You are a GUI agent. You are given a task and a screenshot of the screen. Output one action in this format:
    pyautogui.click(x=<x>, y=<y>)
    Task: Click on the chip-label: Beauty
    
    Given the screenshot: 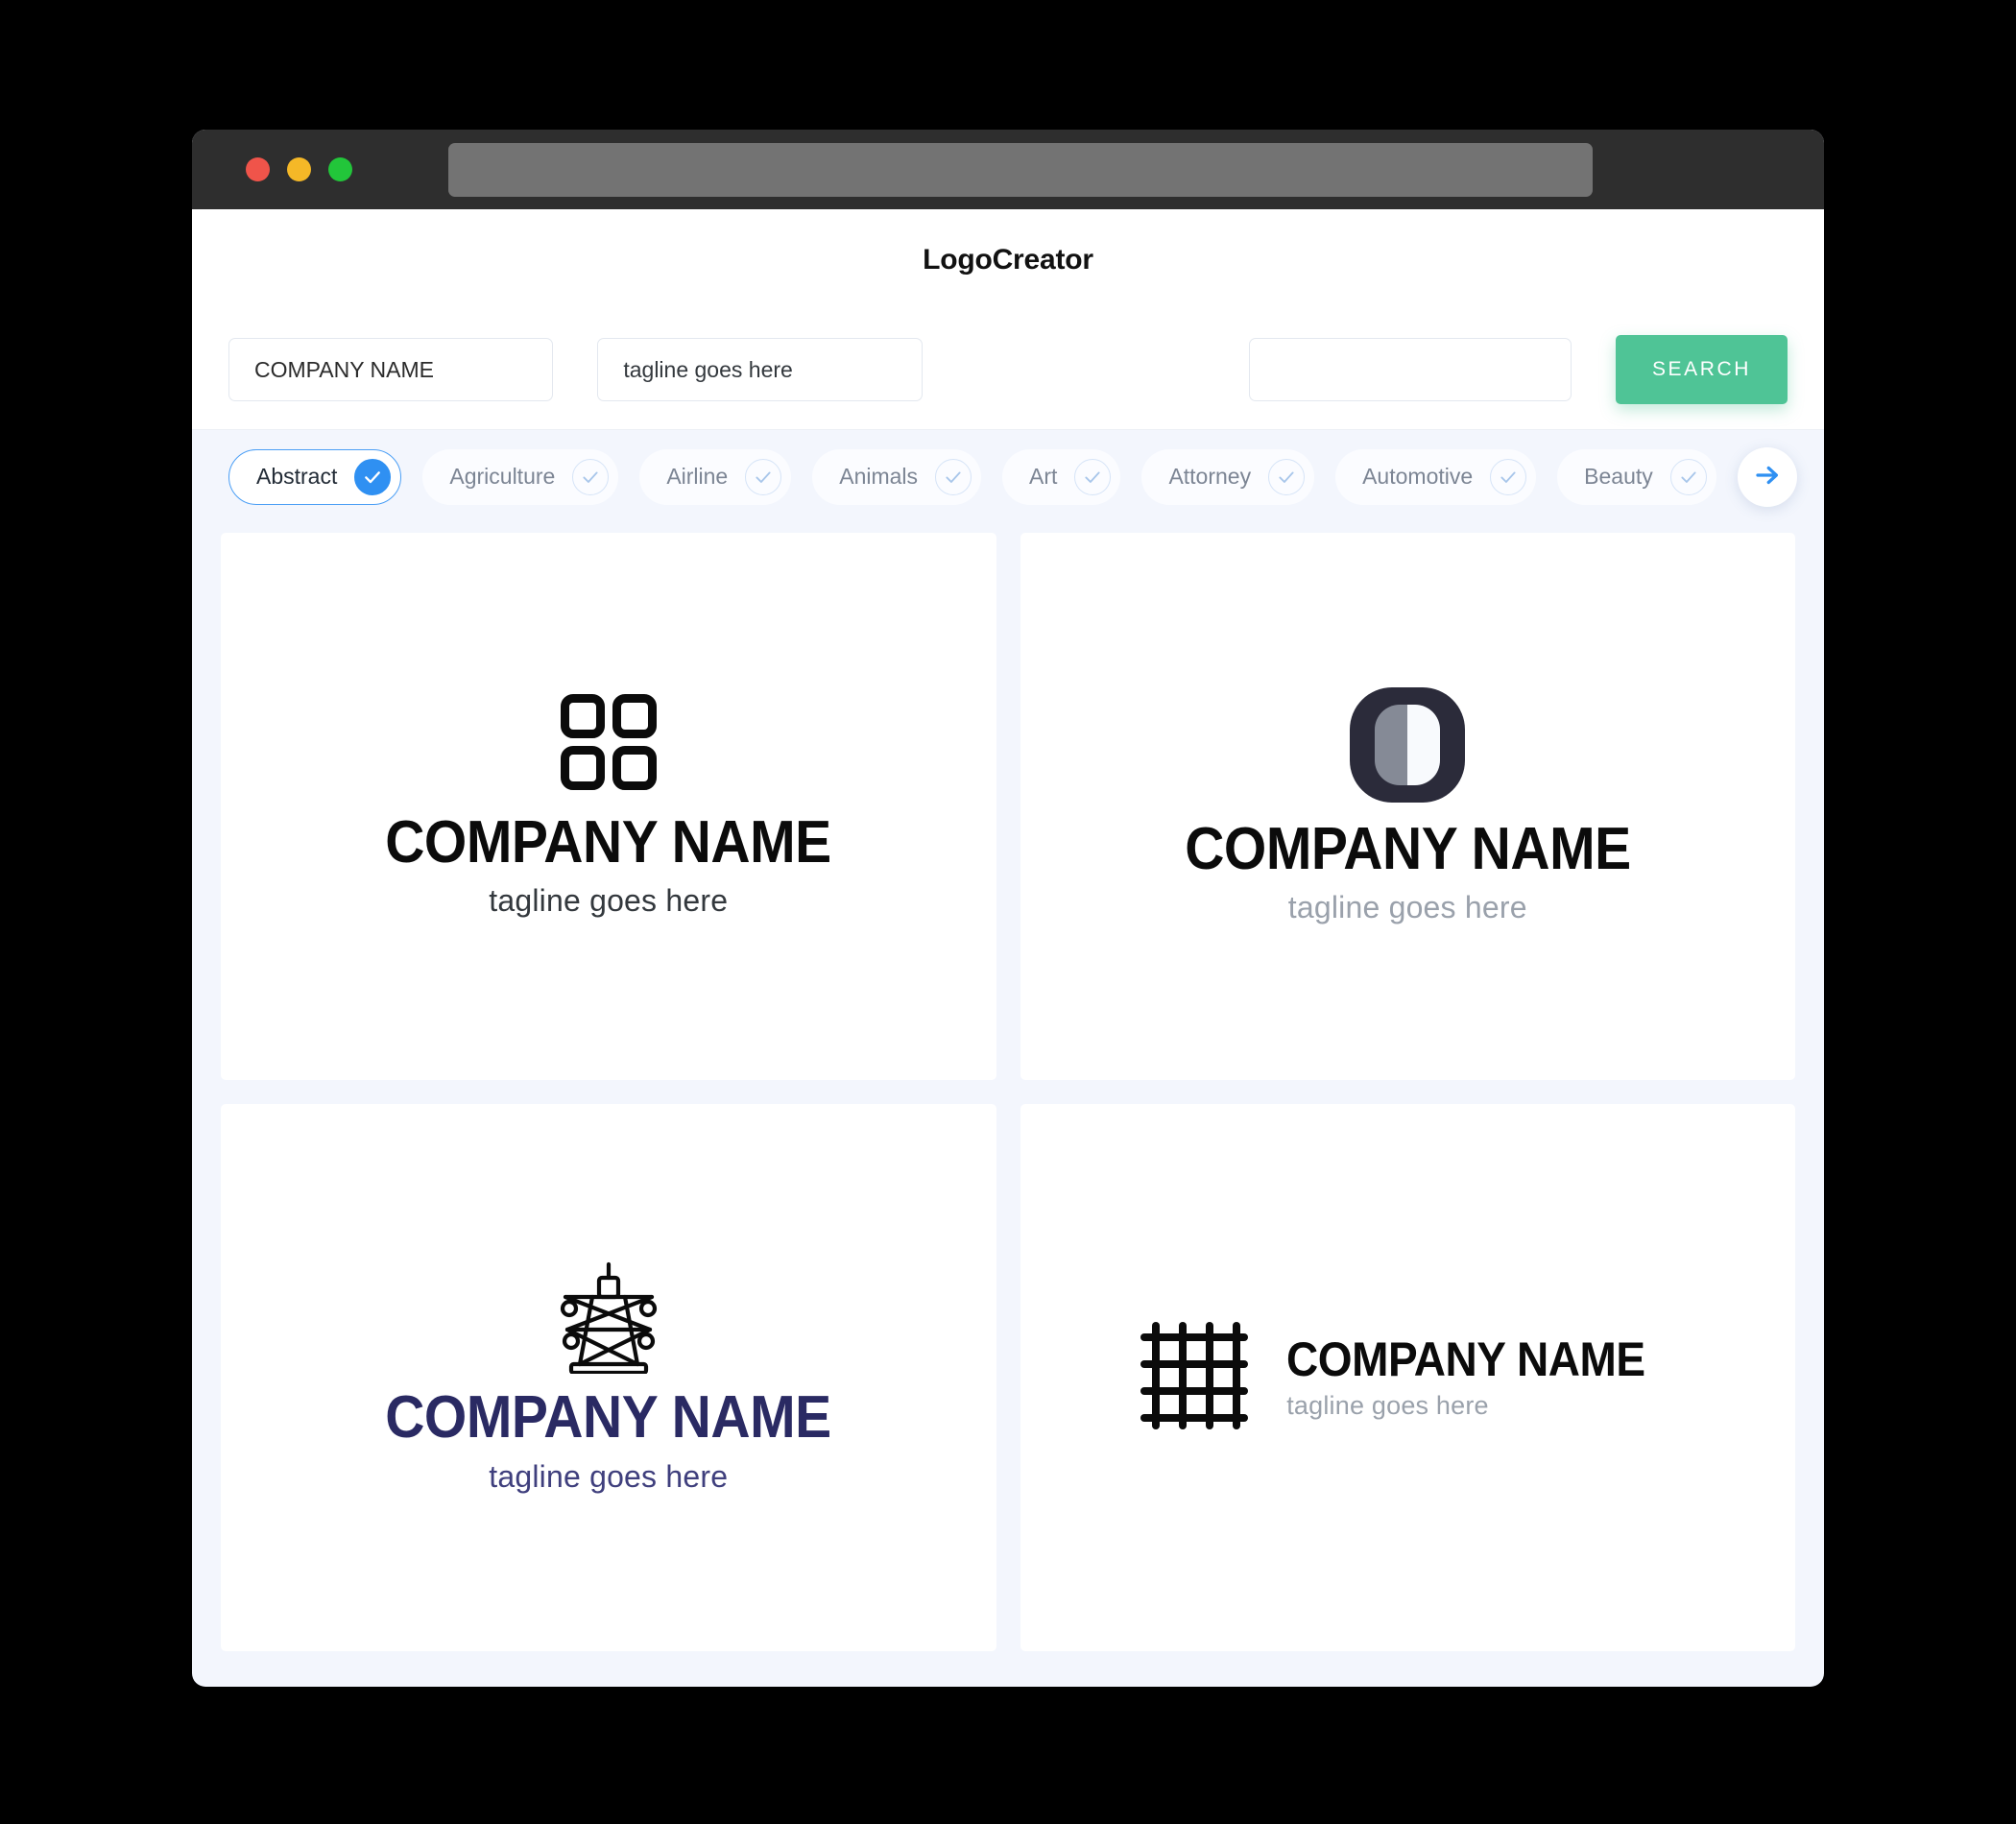 What is the action you would take?
    pyautogui.click(x=1619, y=476)
    